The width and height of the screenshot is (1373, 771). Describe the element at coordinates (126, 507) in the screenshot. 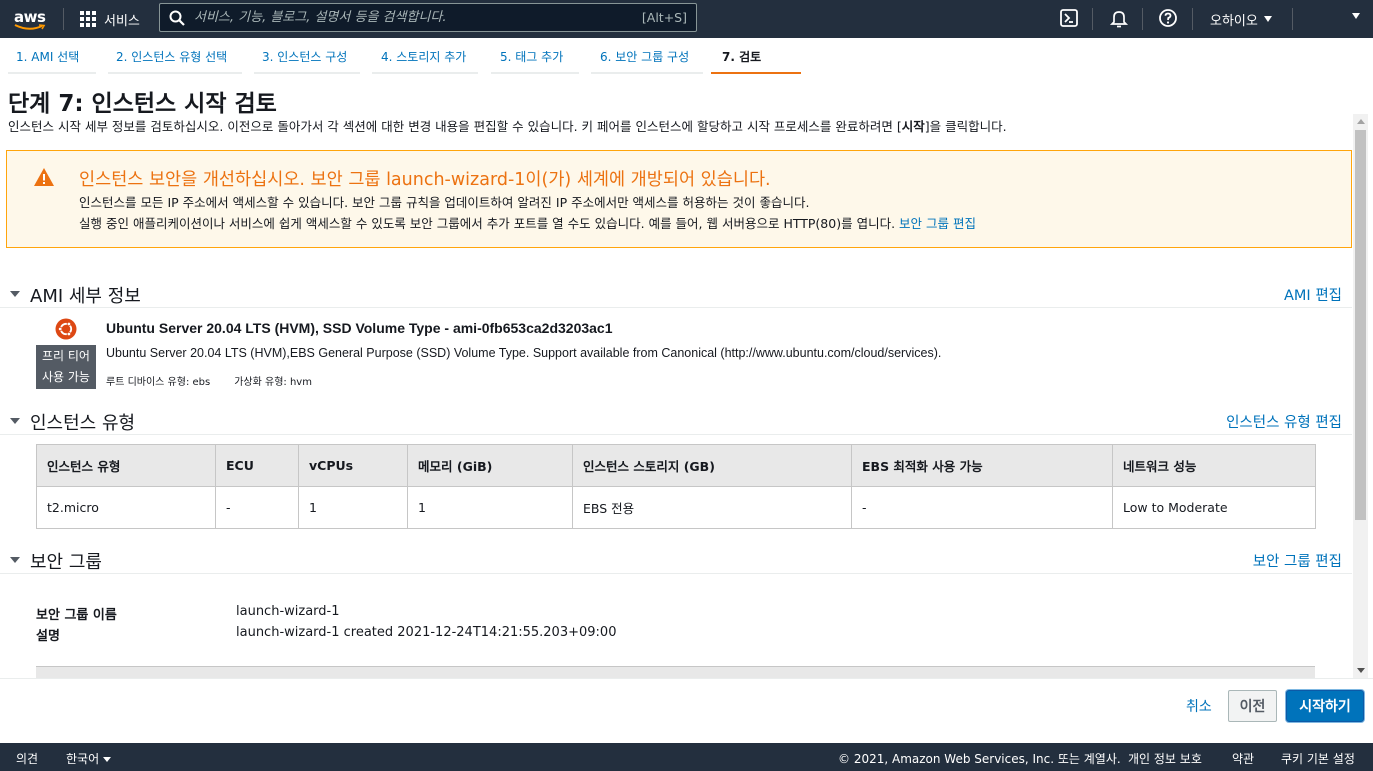

I see `table-cell: t2.micro` at that location.